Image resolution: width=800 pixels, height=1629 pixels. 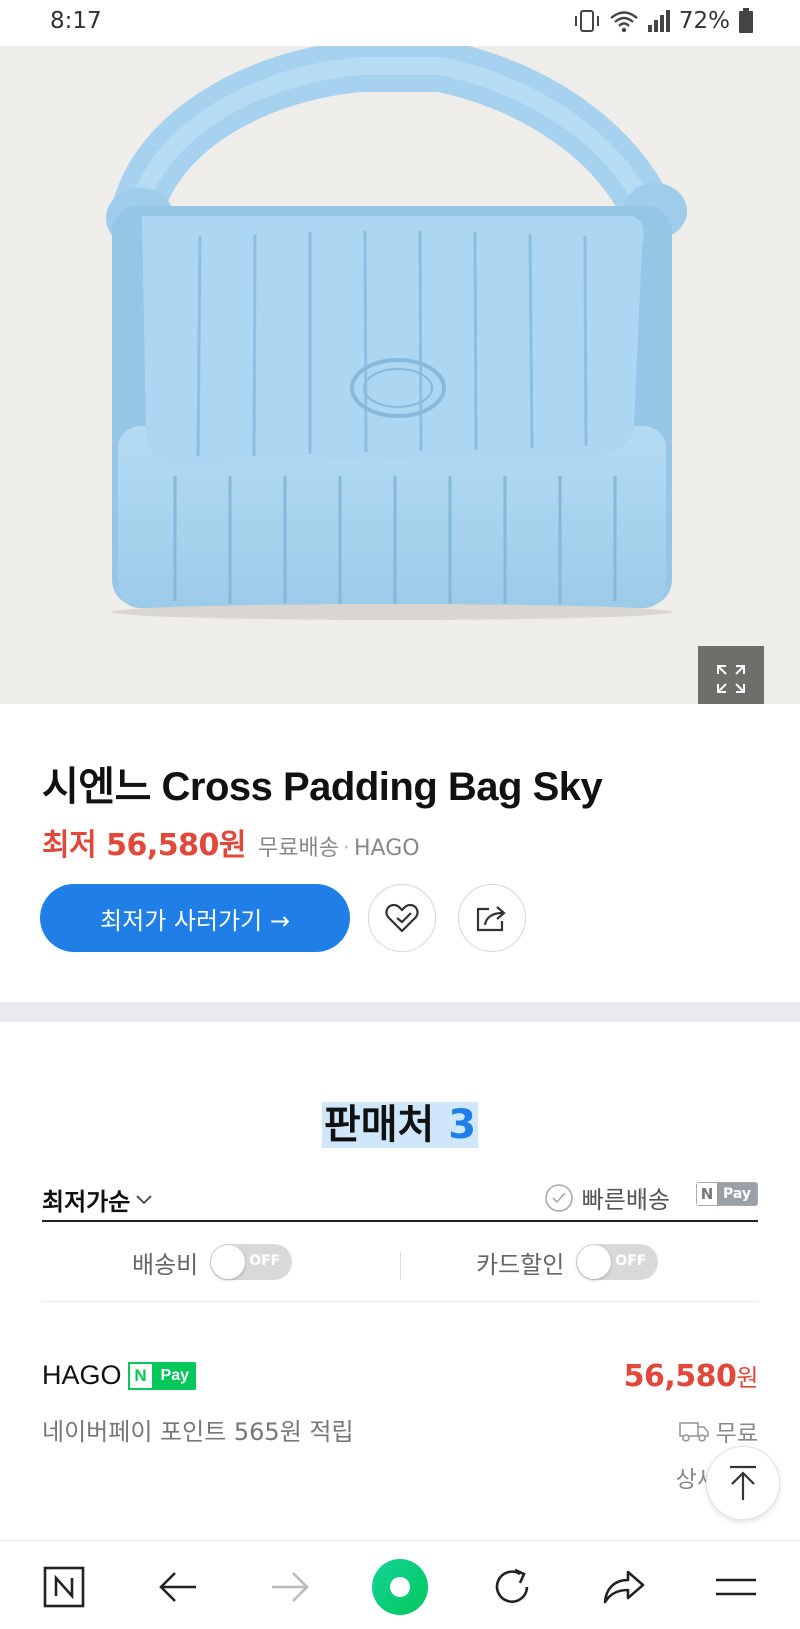 I want to click on npay-badge: N Pay, so click(x=161, y=1375).